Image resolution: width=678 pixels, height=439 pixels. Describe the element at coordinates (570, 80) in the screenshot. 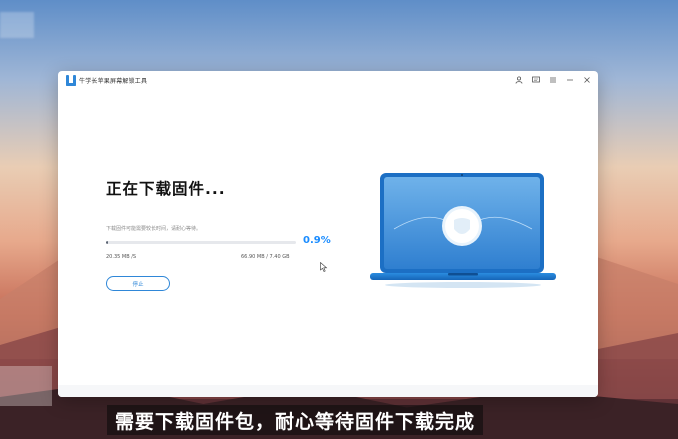

I see `minimize-icon` at that location.